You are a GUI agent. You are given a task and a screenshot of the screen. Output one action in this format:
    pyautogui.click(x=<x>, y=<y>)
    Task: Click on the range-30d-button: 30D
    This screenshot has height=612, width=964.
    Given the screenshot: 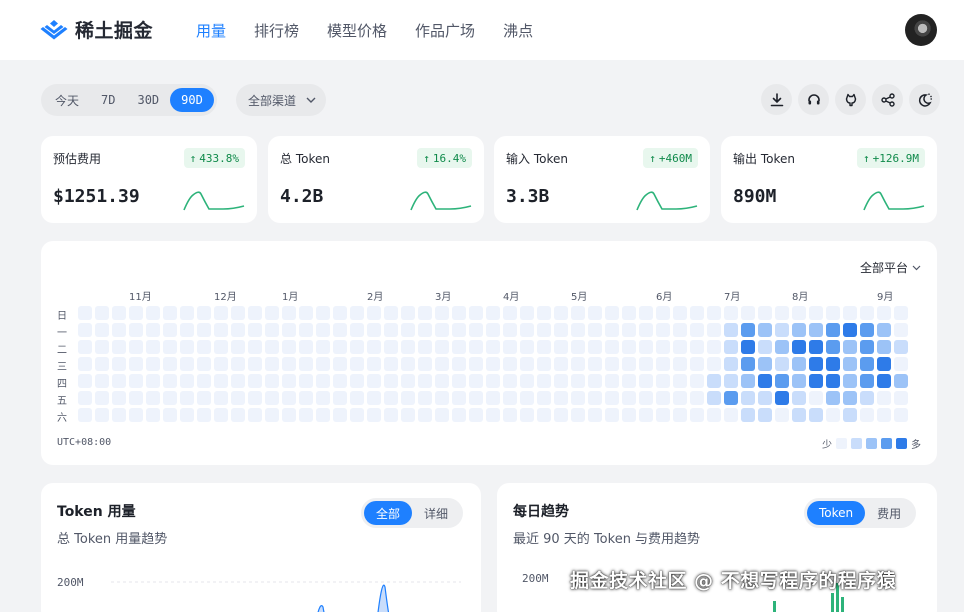 What is the action you would take?
    pyautogui.click(x=148, y=100)
    